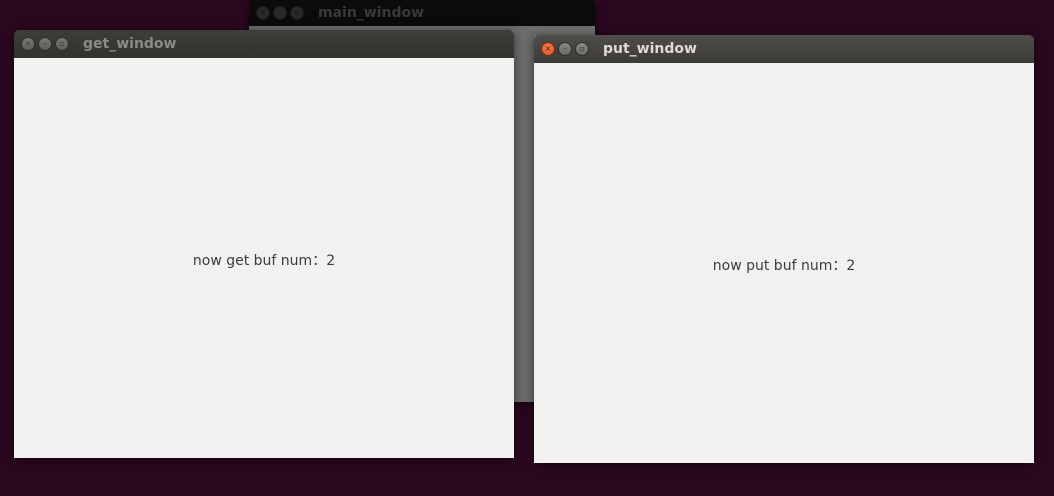 The image size is (1054, 496). I want to click on put-window-title: put_window, so click(650, 49).